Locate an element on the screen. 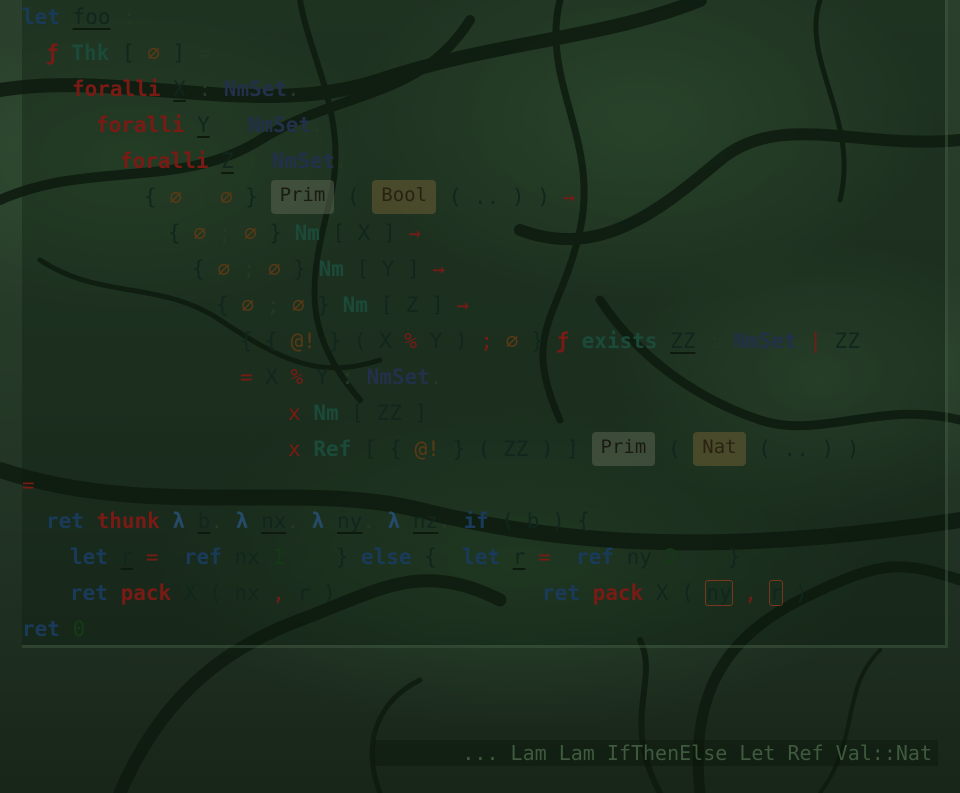 This screenshot has width=960, height=793. brace-open: { { is located at coordinates (259, 341).